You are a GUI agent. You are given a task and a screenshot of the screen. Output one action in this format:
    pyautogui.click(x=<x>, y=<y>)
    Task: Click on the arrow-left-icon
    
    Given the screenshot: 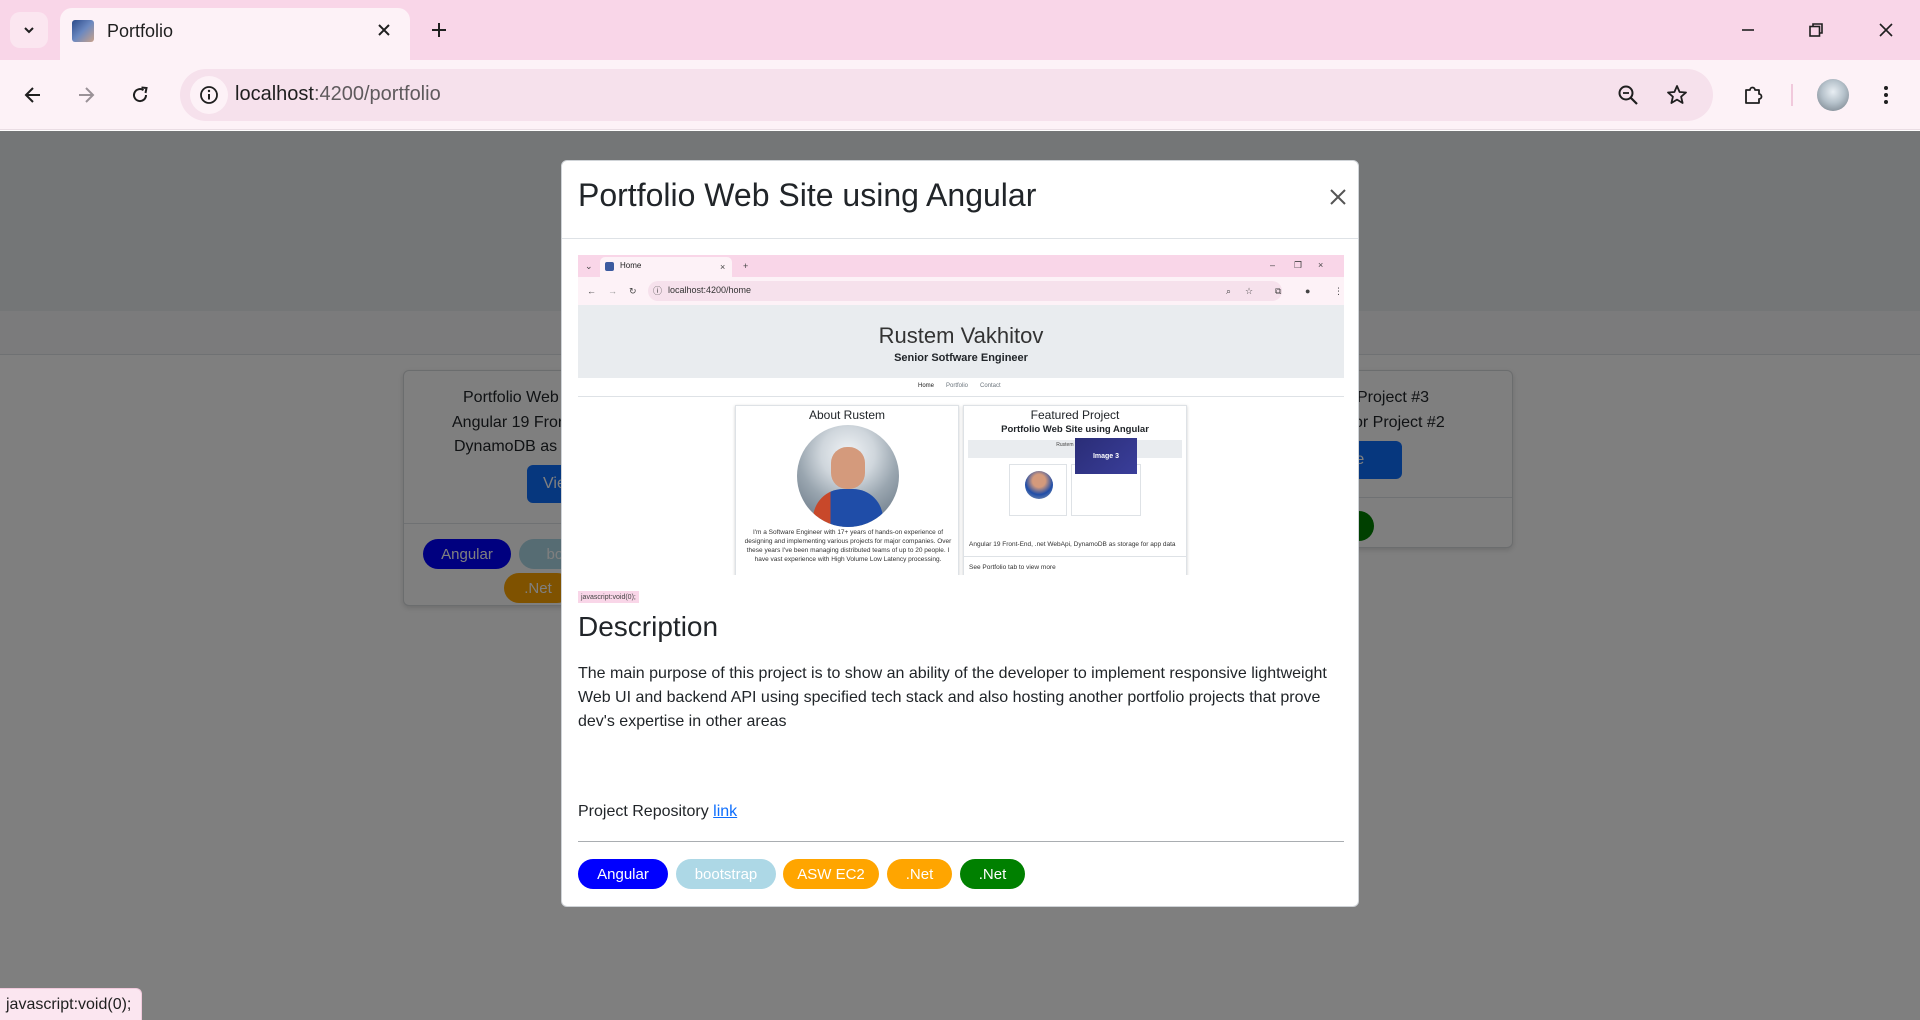 What is the action you would take?
    pyautogui.click(x=32, y=95)
    